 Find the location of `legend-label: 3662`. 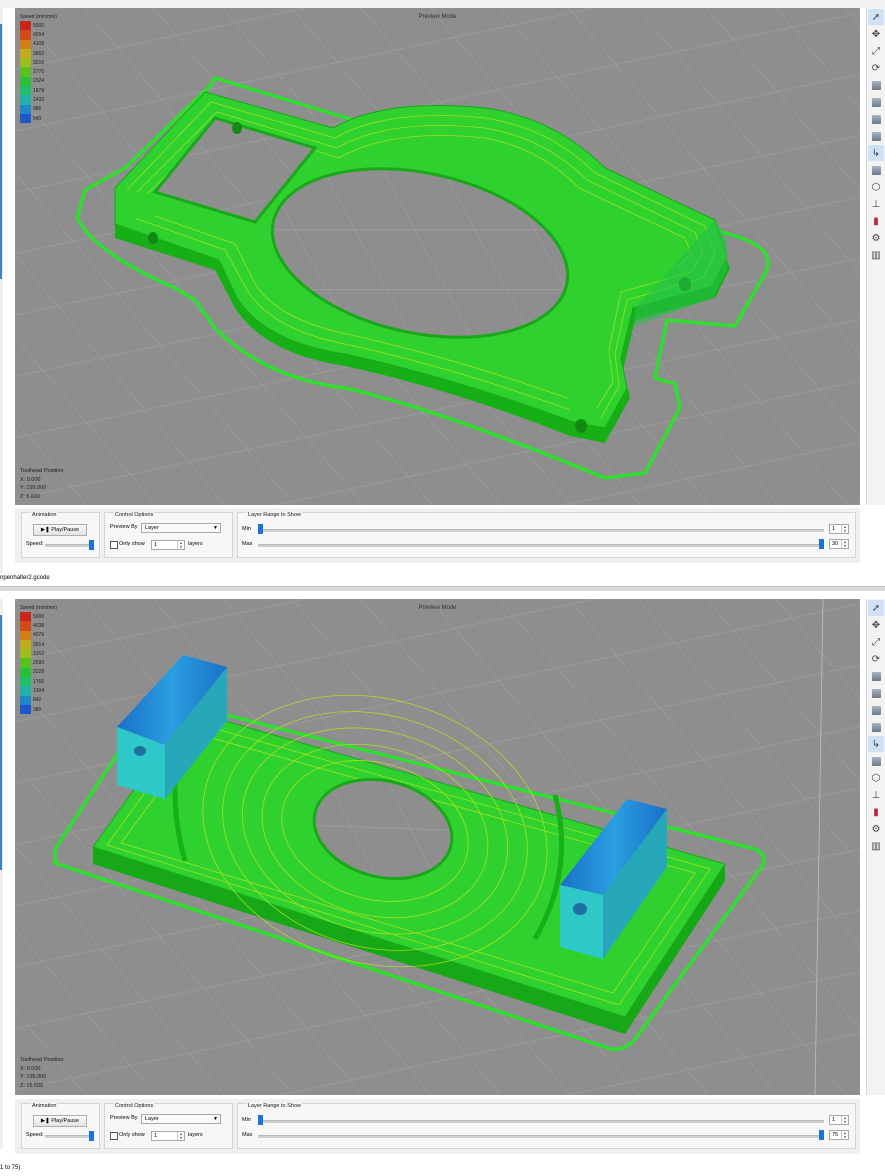

legend-label: 3662 is located at coordinates (39, 53).